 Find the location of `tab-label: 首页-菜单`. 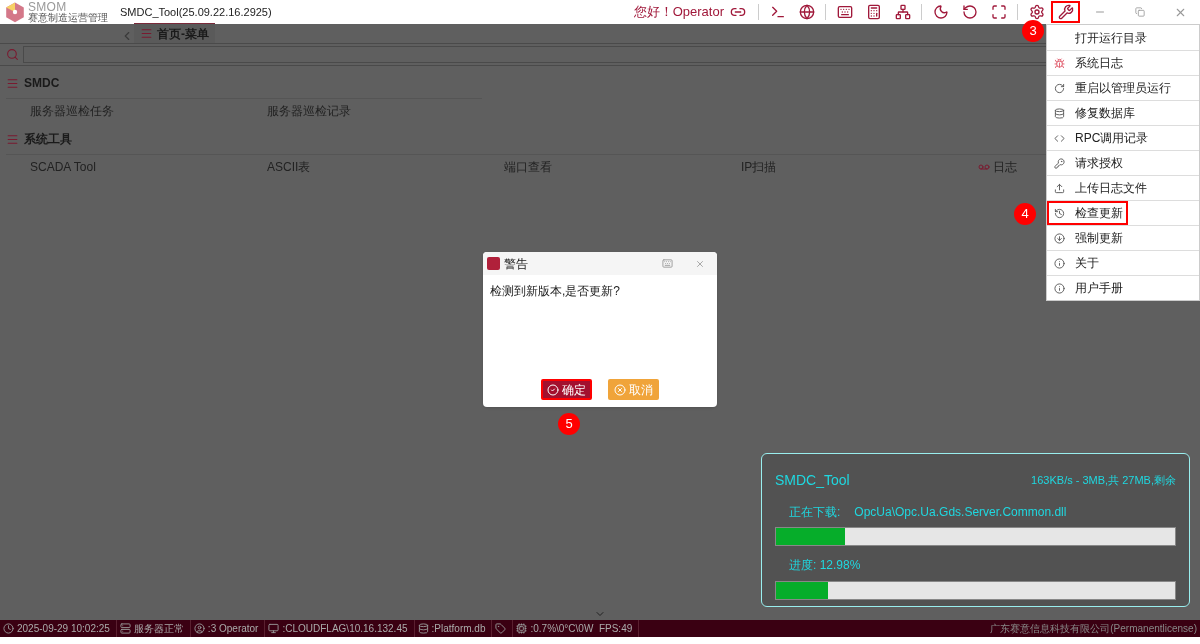

tab-label: 首页-菜单 is located at coordinates (183, 34).